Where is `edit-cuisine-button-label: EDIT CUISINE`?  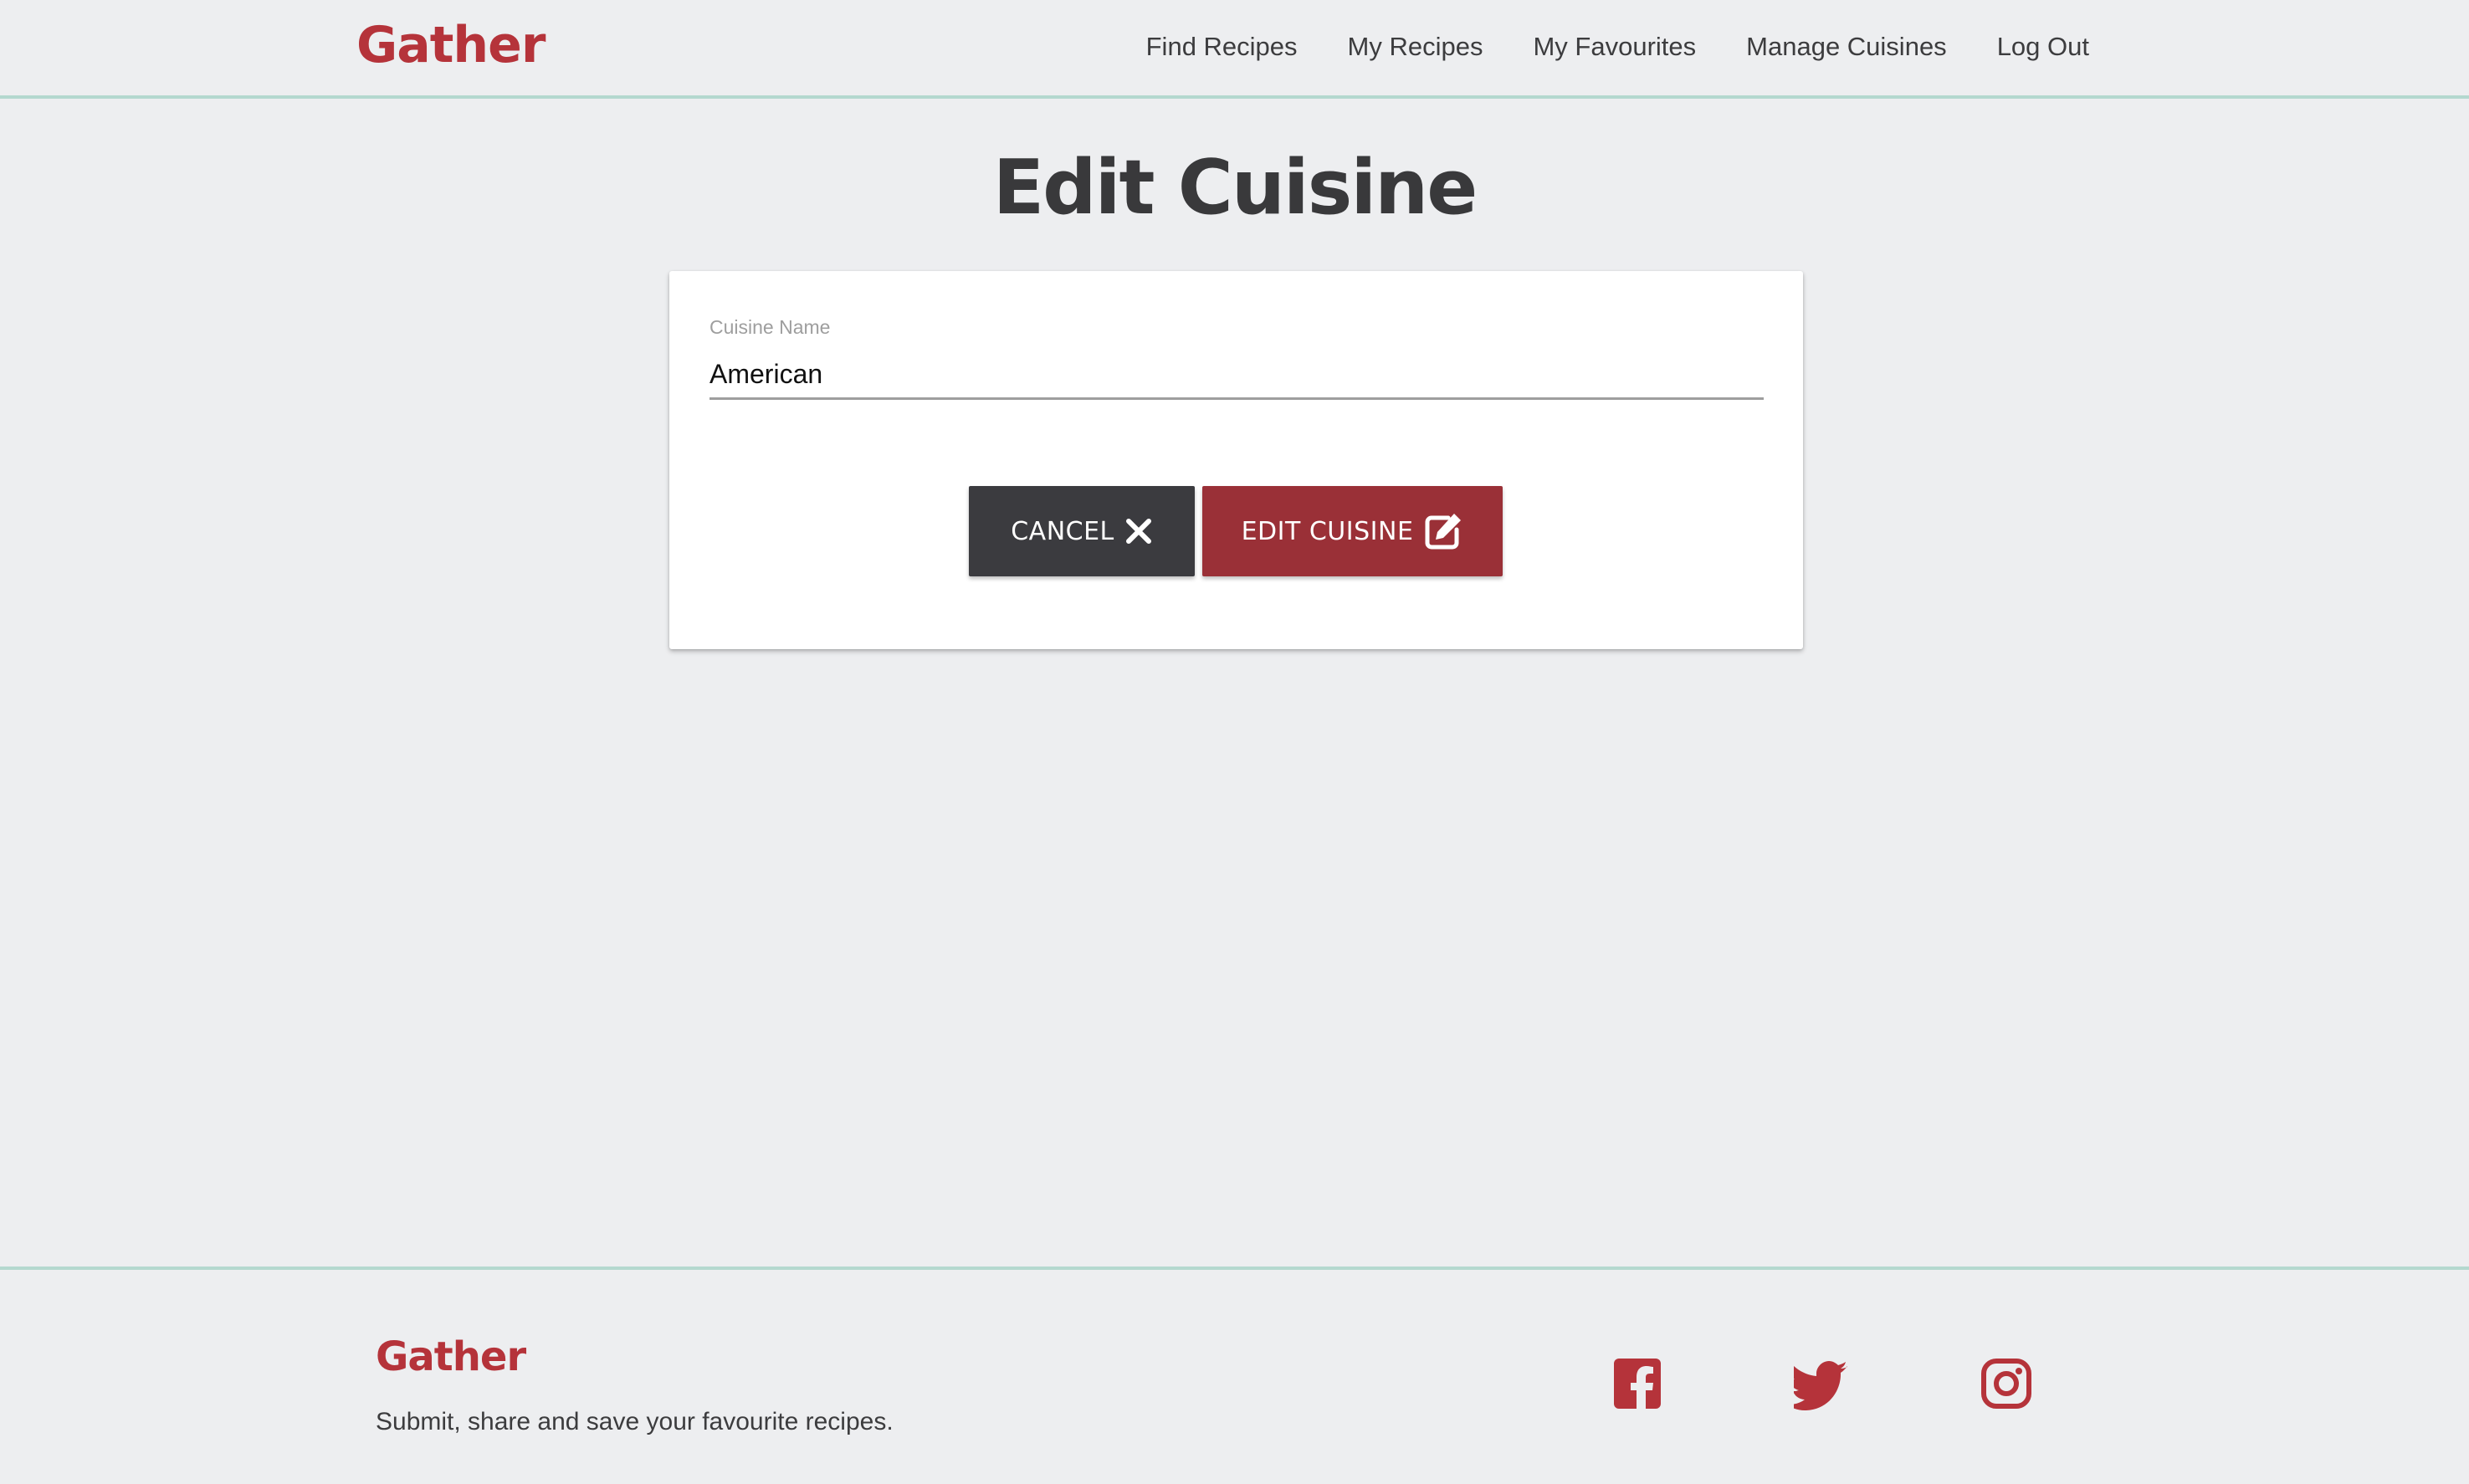
edit-cuisine-button-label: EDIT CUISINE is located at coordinates (1327, 531).